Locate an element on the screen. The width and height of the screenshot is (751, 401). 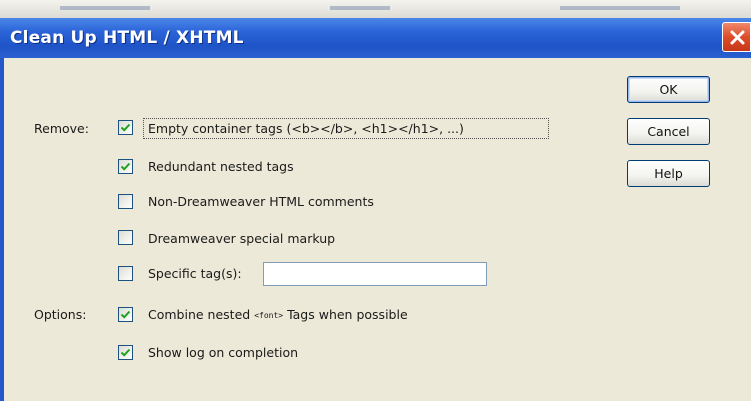
show-log-label: Show log on completion is located at coordinates (223, 352).